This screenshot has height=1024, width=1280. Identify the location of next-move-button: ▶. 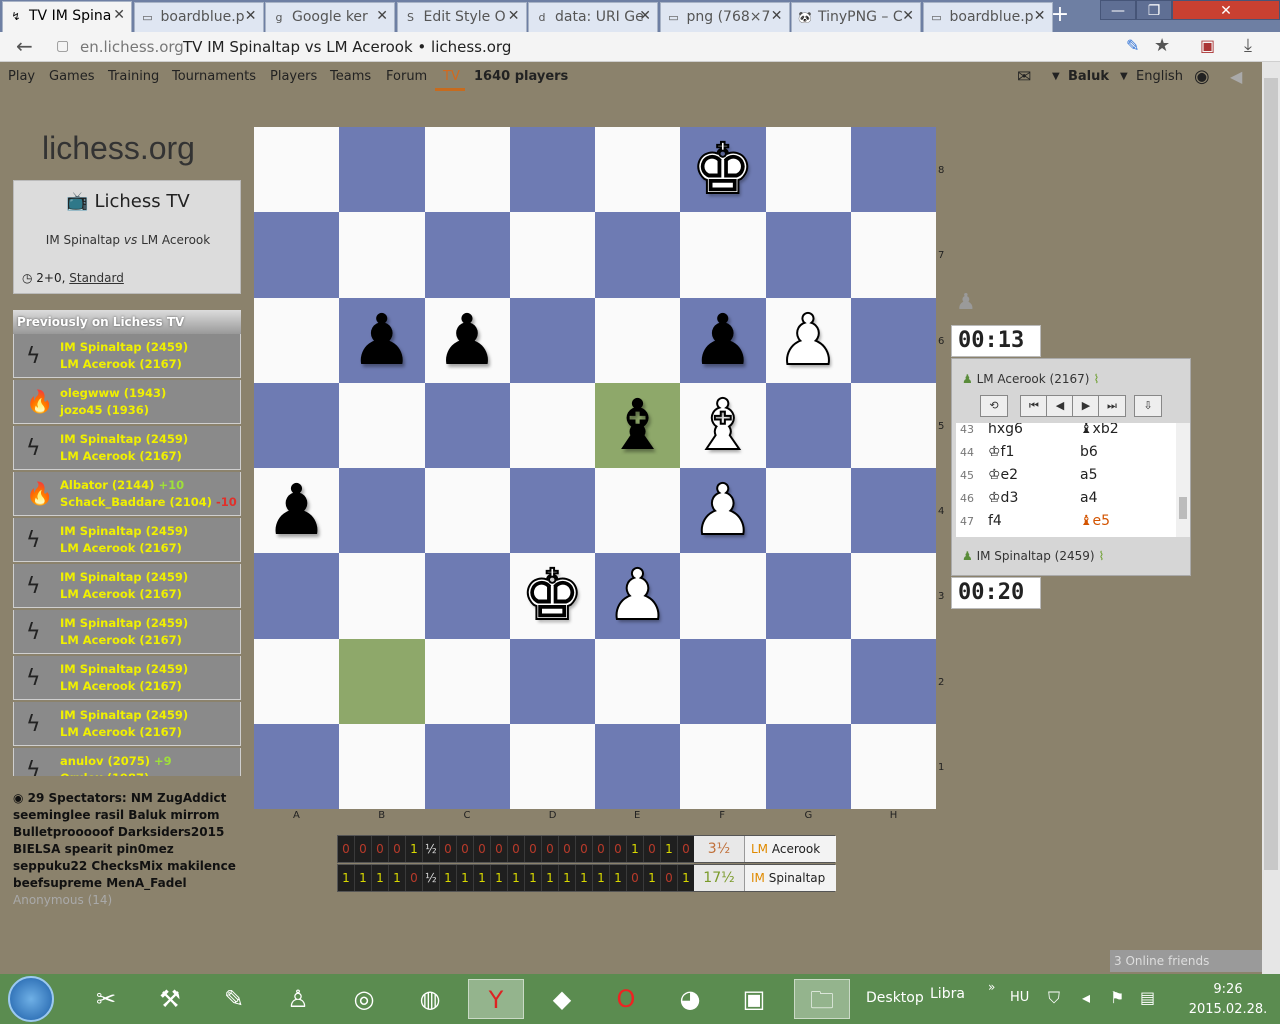
(1086, 406).